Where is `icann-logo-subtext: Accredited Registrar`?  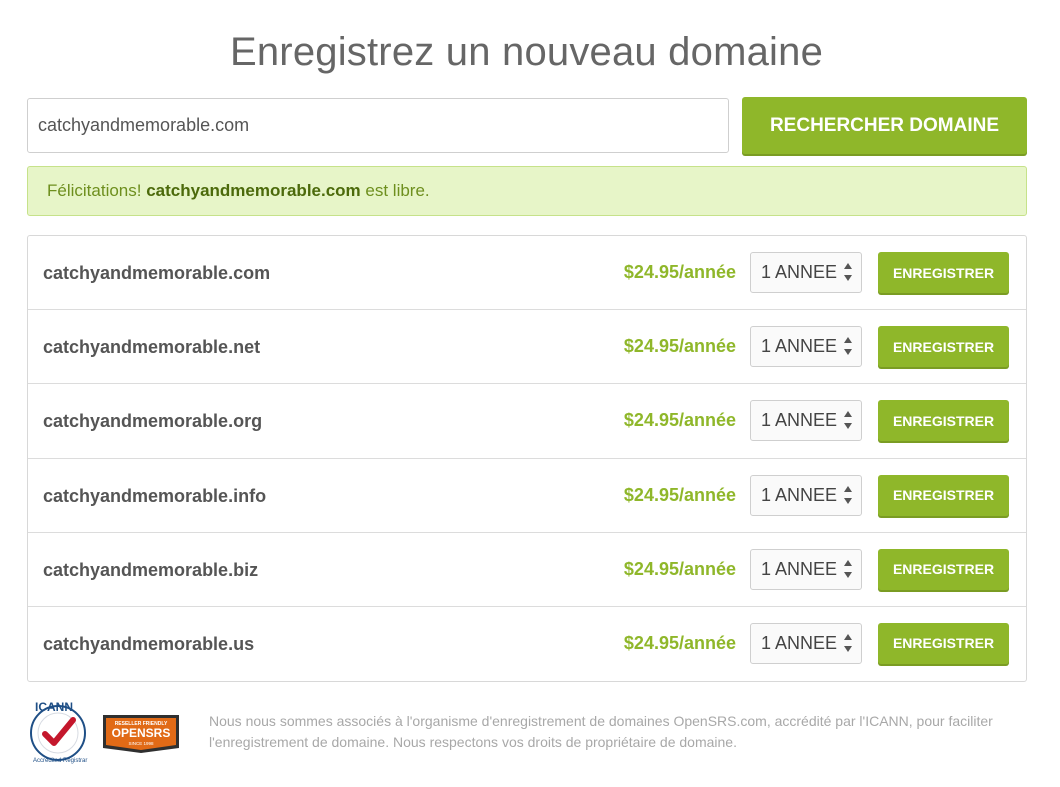 icann-logo-subtext: Accredited Registrar is located at coordinates (60, 761).